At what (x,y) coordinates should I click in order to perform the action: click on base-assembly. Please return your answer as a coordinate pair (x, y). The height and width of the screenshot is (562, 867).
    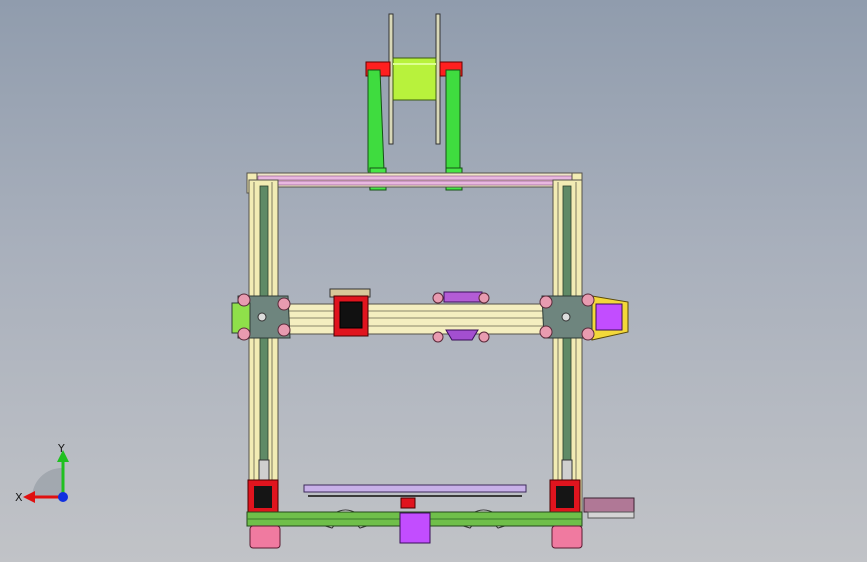
    Looking at the image, I should click on (440, 514).